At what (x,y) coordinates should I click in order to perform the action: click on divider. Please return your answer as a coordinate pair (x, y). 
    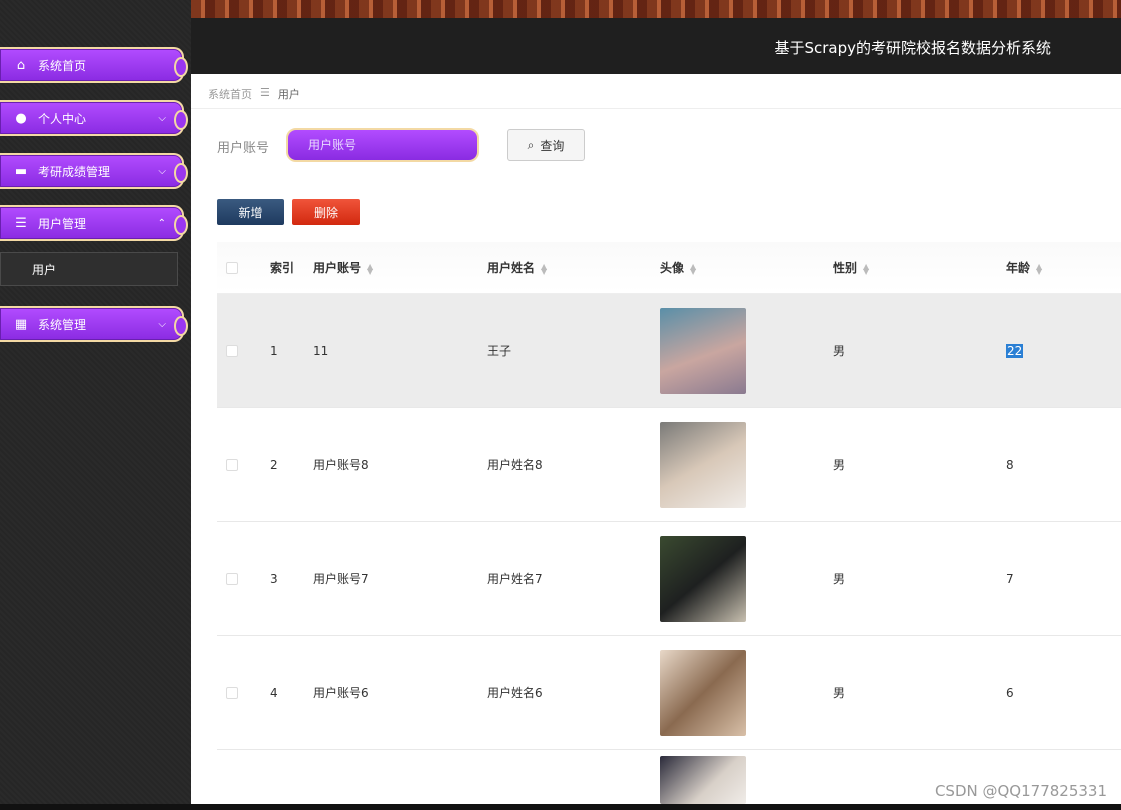
    Looking at the image, I should click on (656, 108).